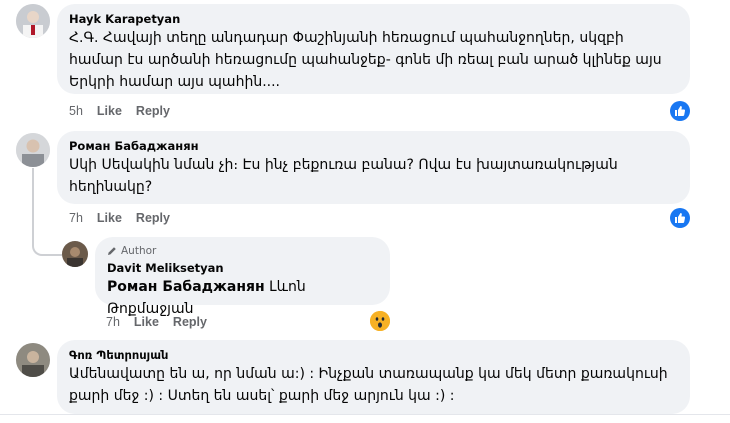  Describe the element at coordinates (242, 298) in the screenshot. I see `comment-text: Роман Бабаджанян Լևոն Թոքմաջյան` at that location.